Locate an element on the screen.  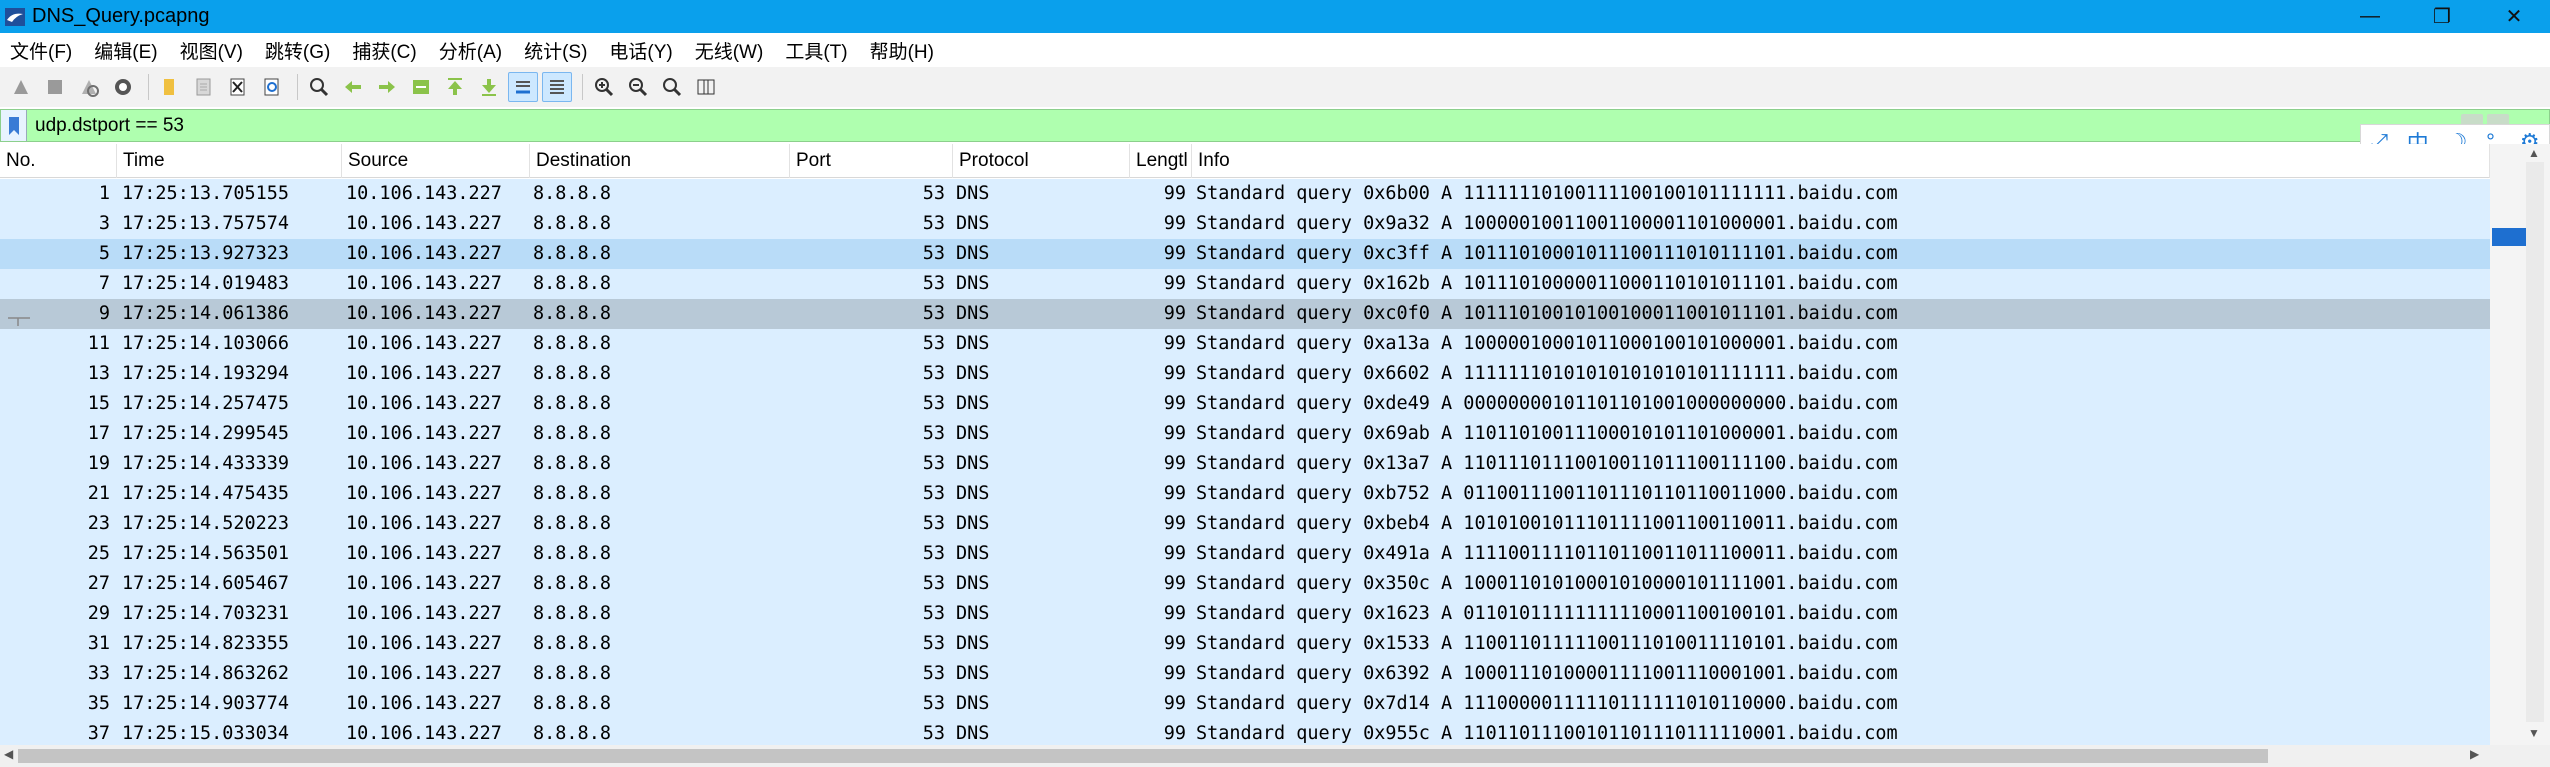
cell-no: 37 is located at coordinates (98, 733).